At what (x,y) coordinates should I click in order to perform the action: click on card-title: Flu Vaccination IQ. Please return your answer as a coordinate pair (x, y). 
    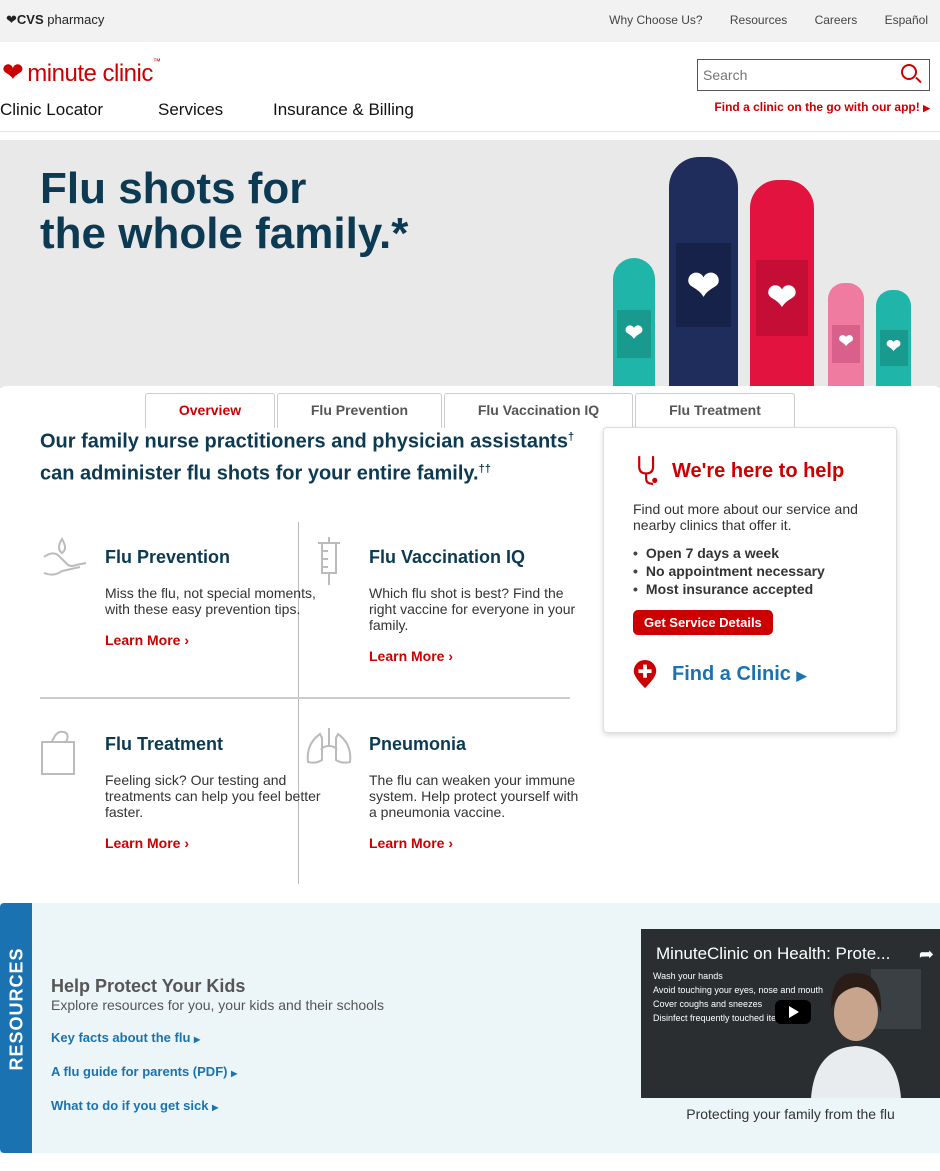
    Looking at the image, I should click on (447, 557).